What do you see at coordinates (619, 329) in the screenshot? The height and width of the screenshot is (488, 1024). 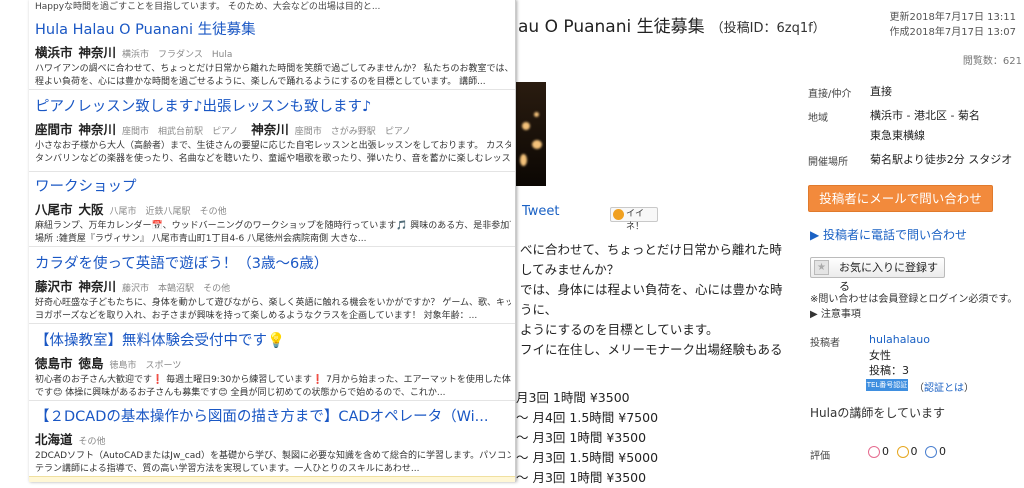 I see `body-line: ようにするのを目標としています。` at bounding box center [619, 329].